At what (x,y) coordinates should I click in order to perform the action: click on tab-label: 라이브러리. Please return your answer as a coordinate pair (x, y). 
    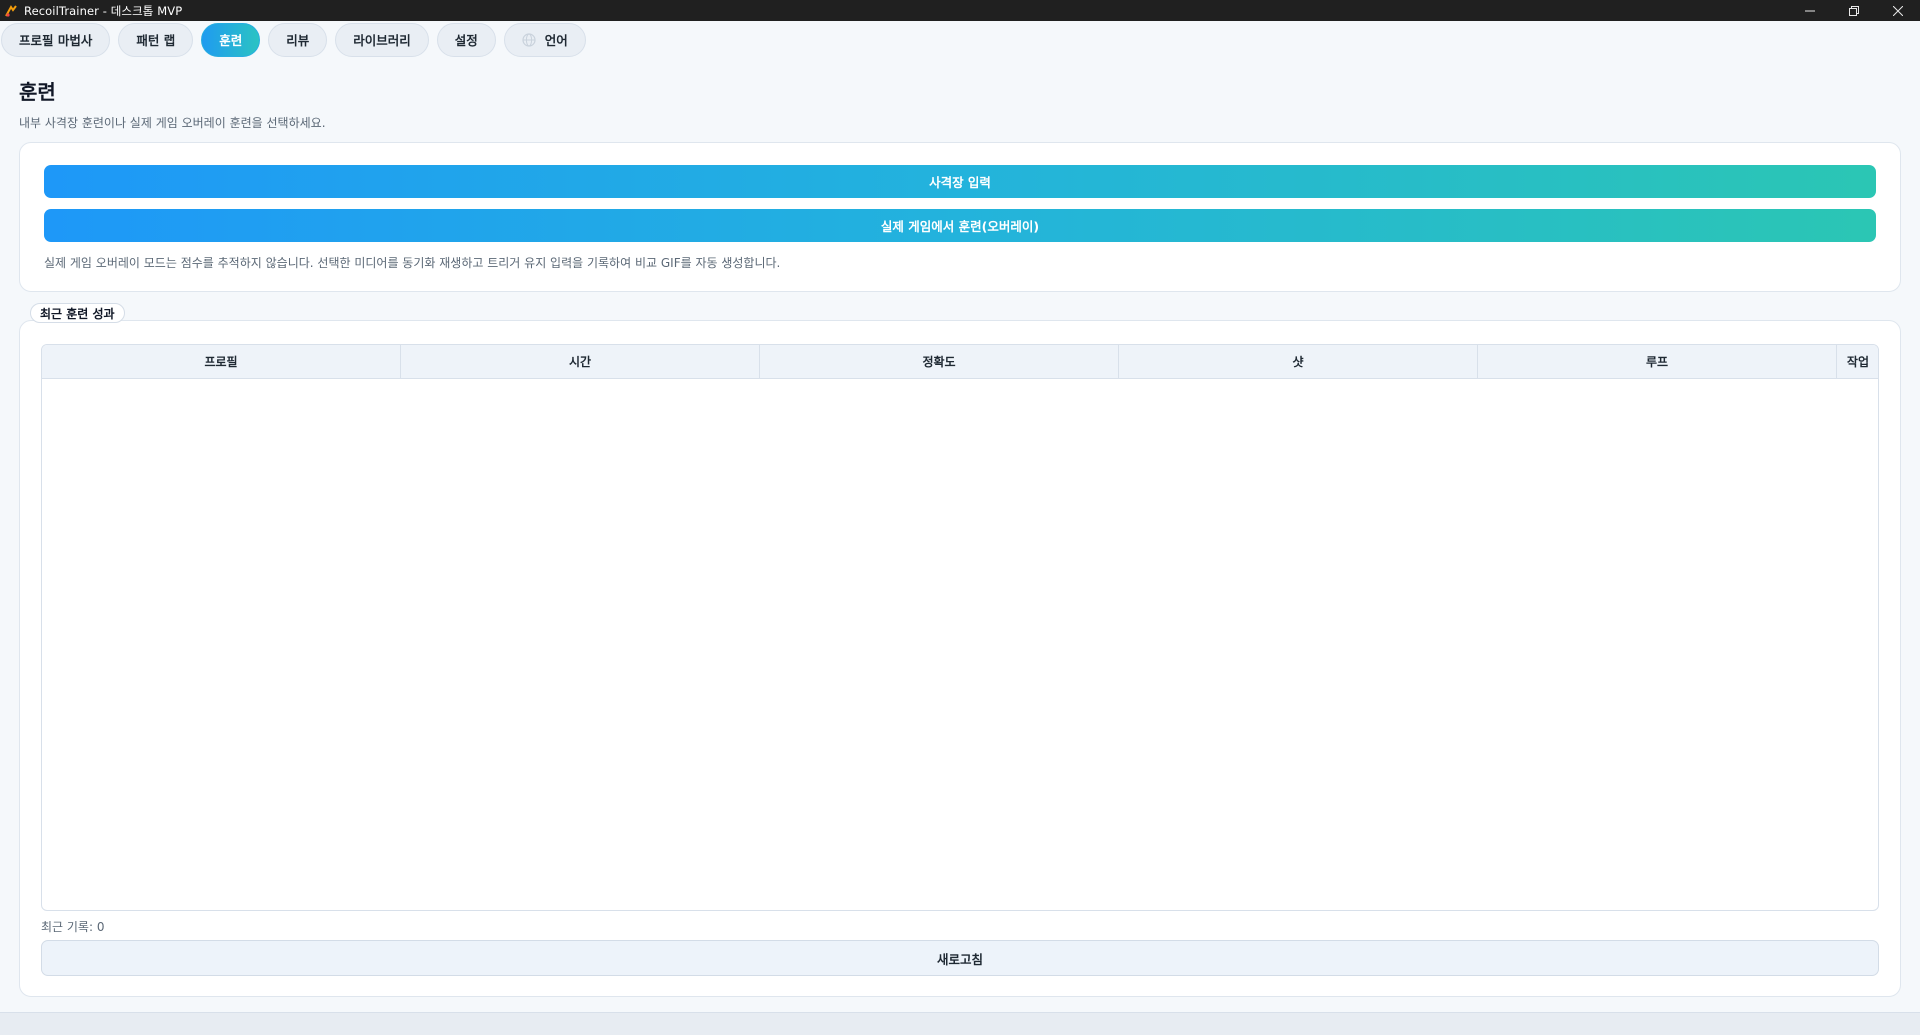
    Looking at the image, I should click on (382, 40).